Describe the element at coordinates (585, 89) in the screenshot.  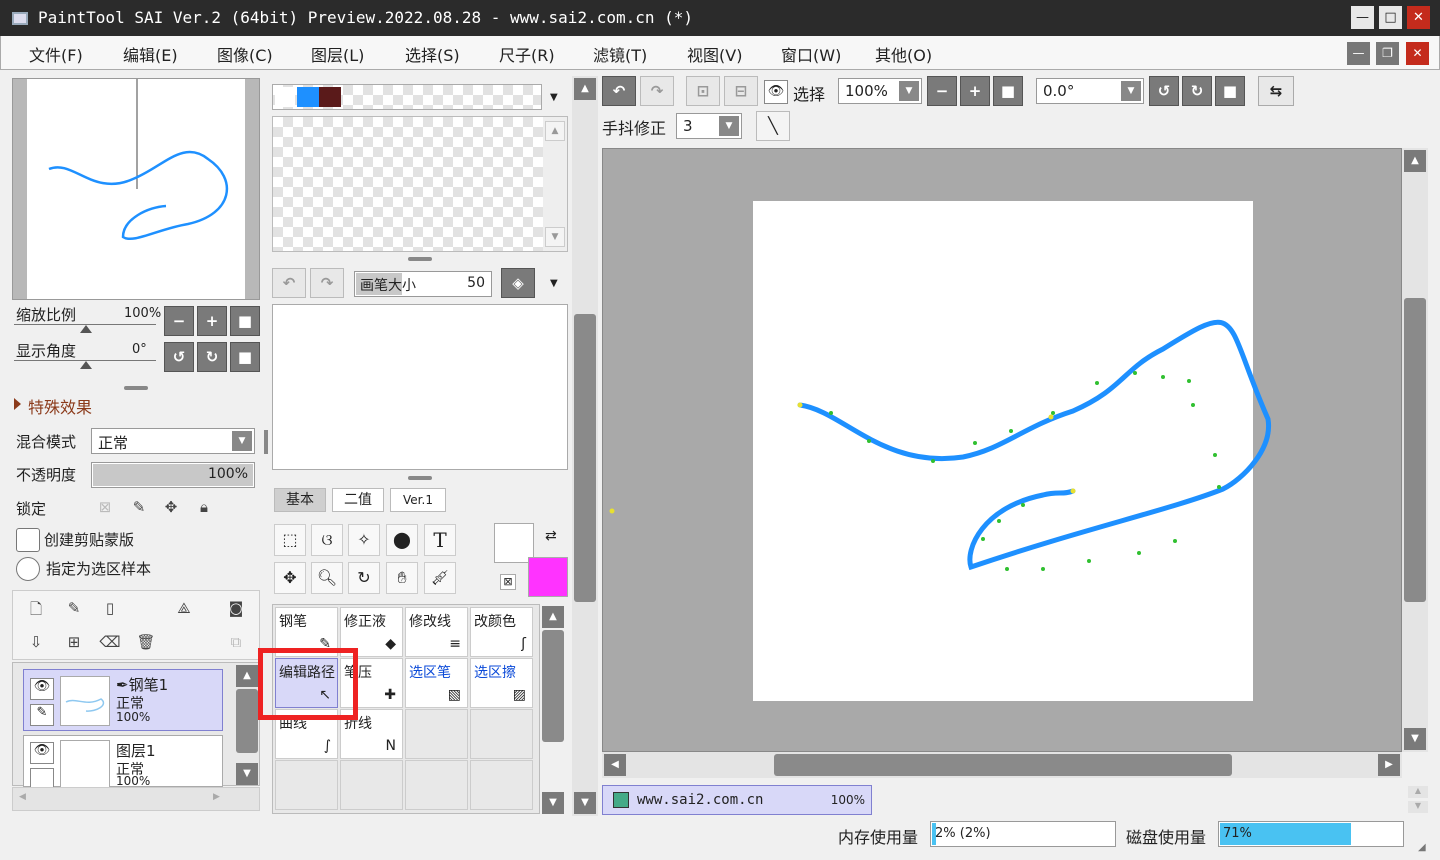
I see `middle-scroll-up: ▲` at that location.